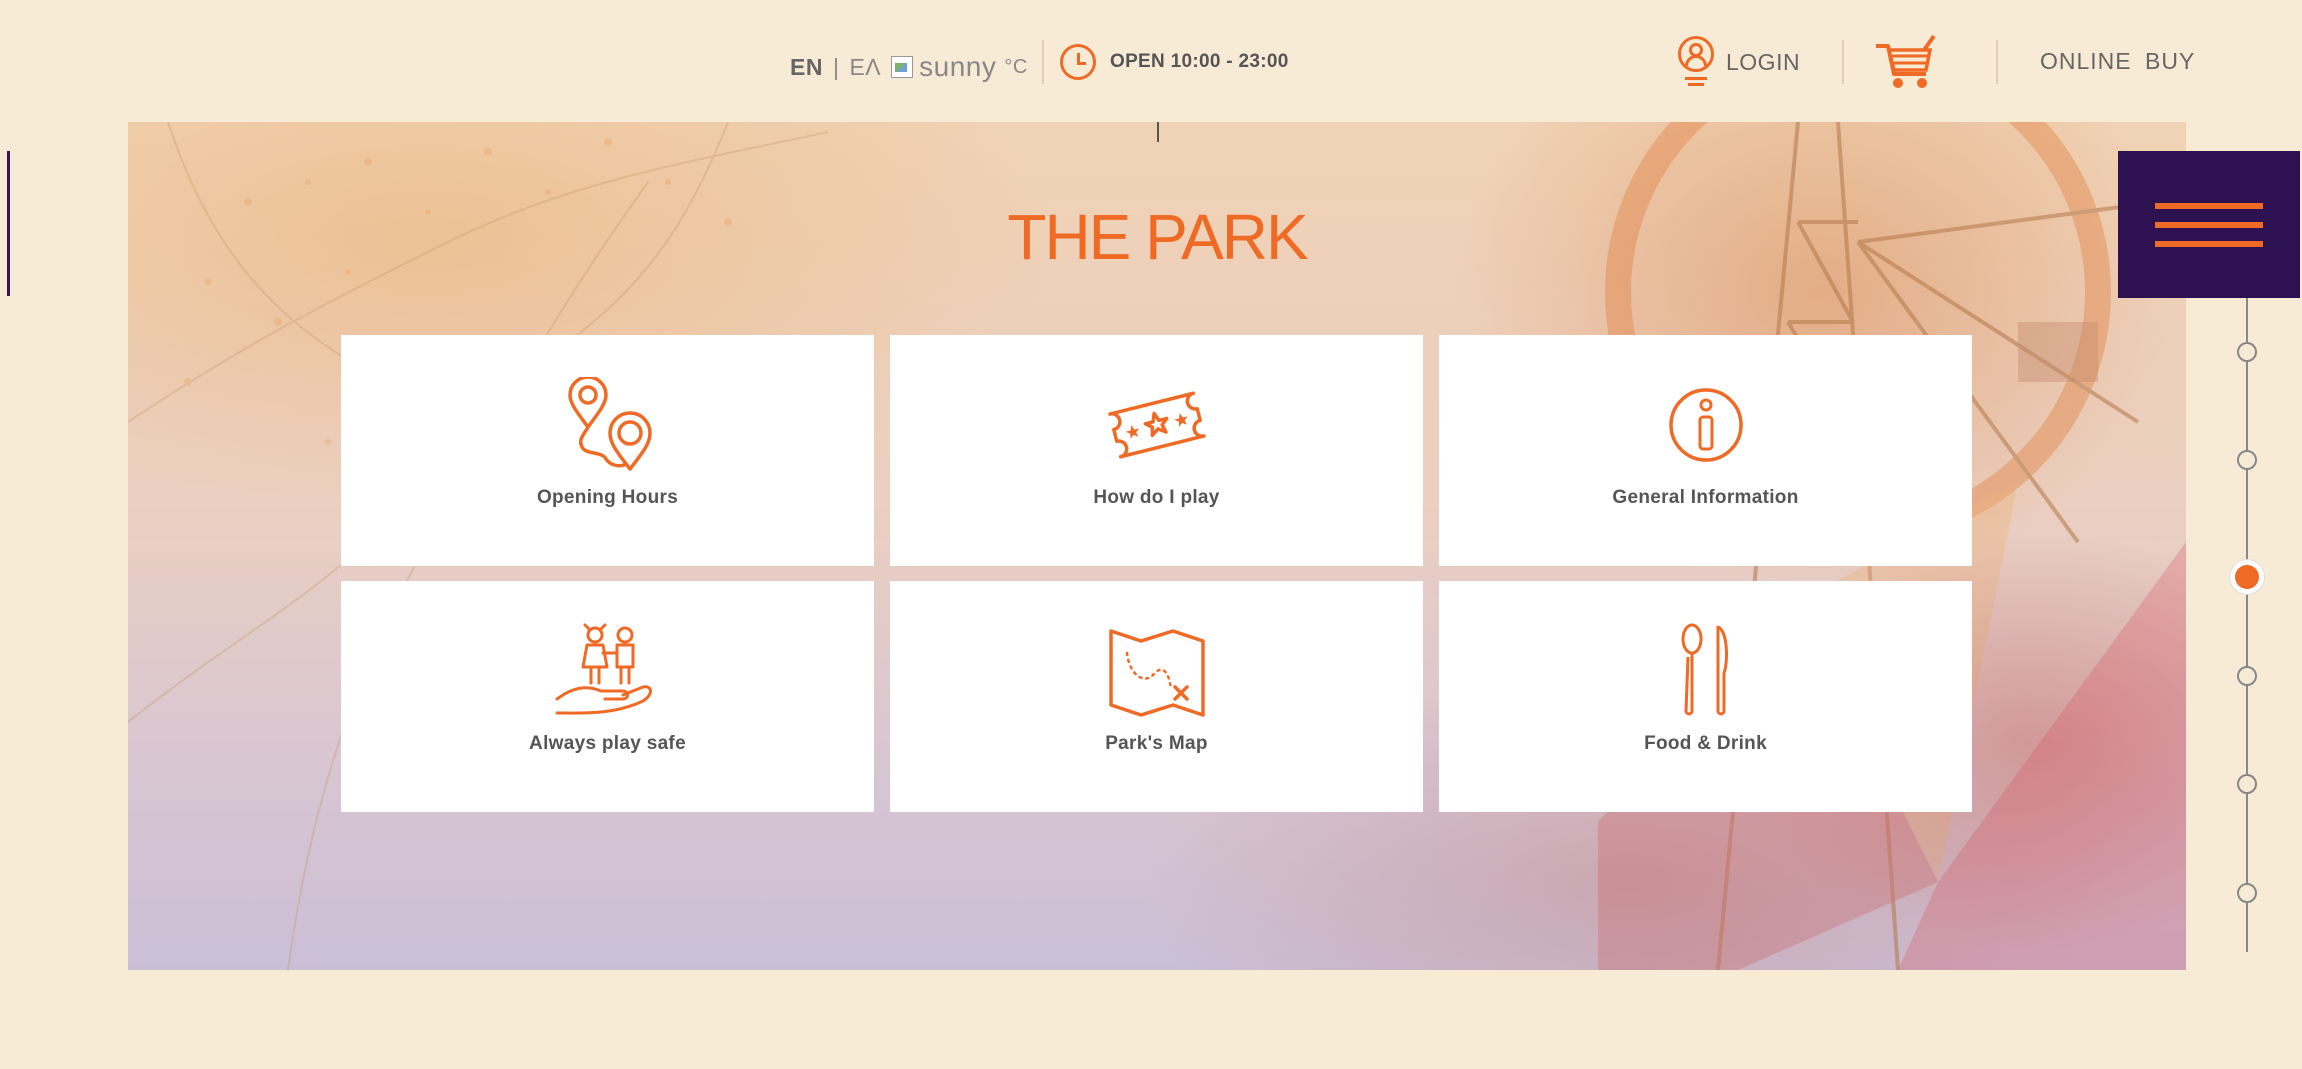 The width and height of the screenshot is (2302, 1069). I want to click on opening-hours-info: OPEN 10:00 - 23:00, so click(1174, 62).